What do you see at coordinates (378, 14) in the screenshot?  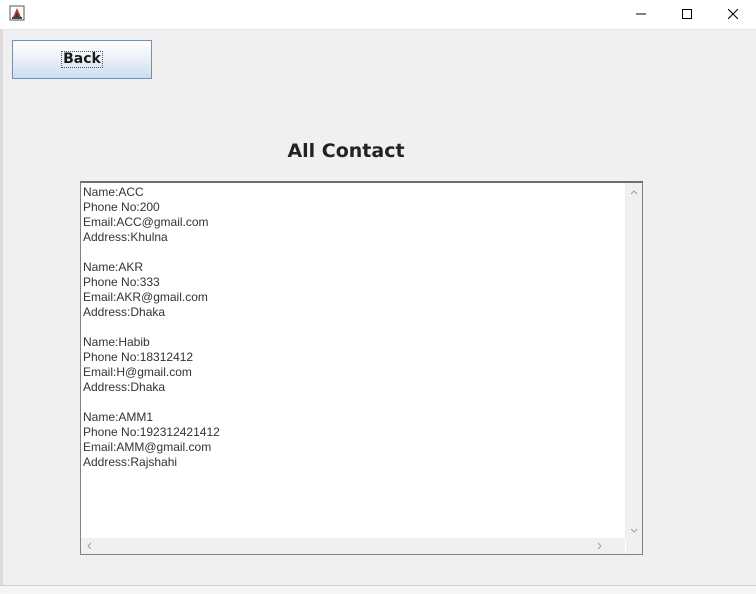 I see `title-bar` at bounding box center [378, 14].